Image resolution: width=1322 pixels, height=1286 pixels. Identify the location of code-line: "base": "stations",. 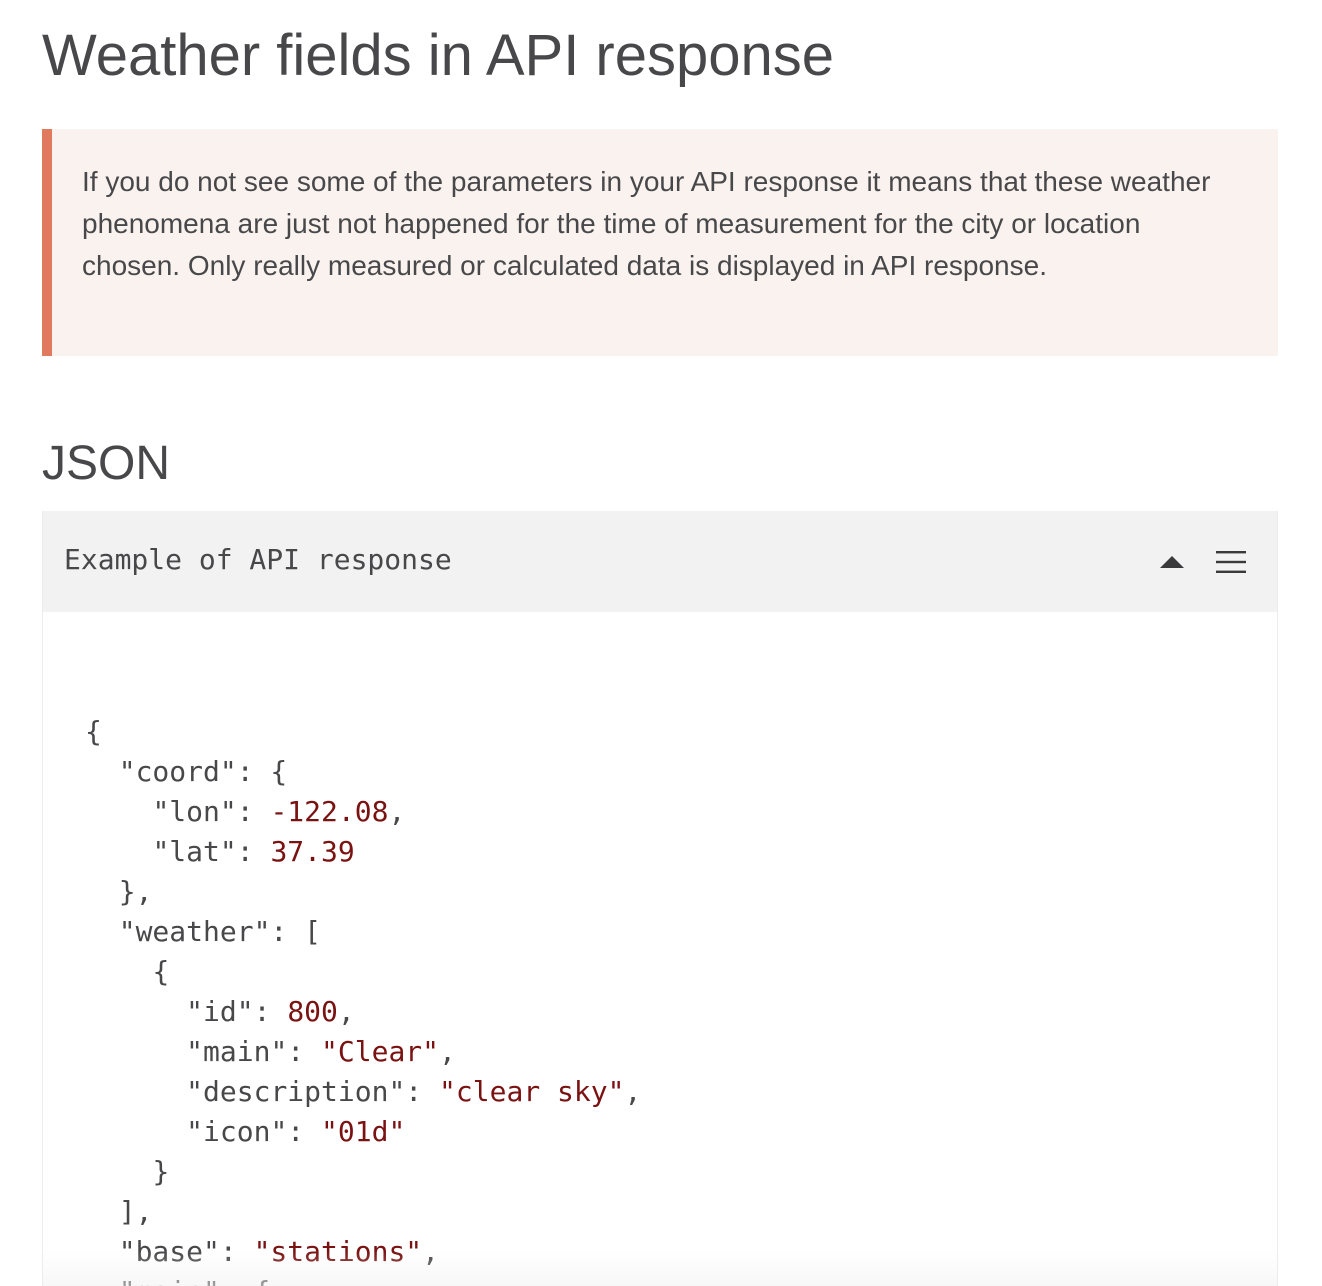
(363, 1252).